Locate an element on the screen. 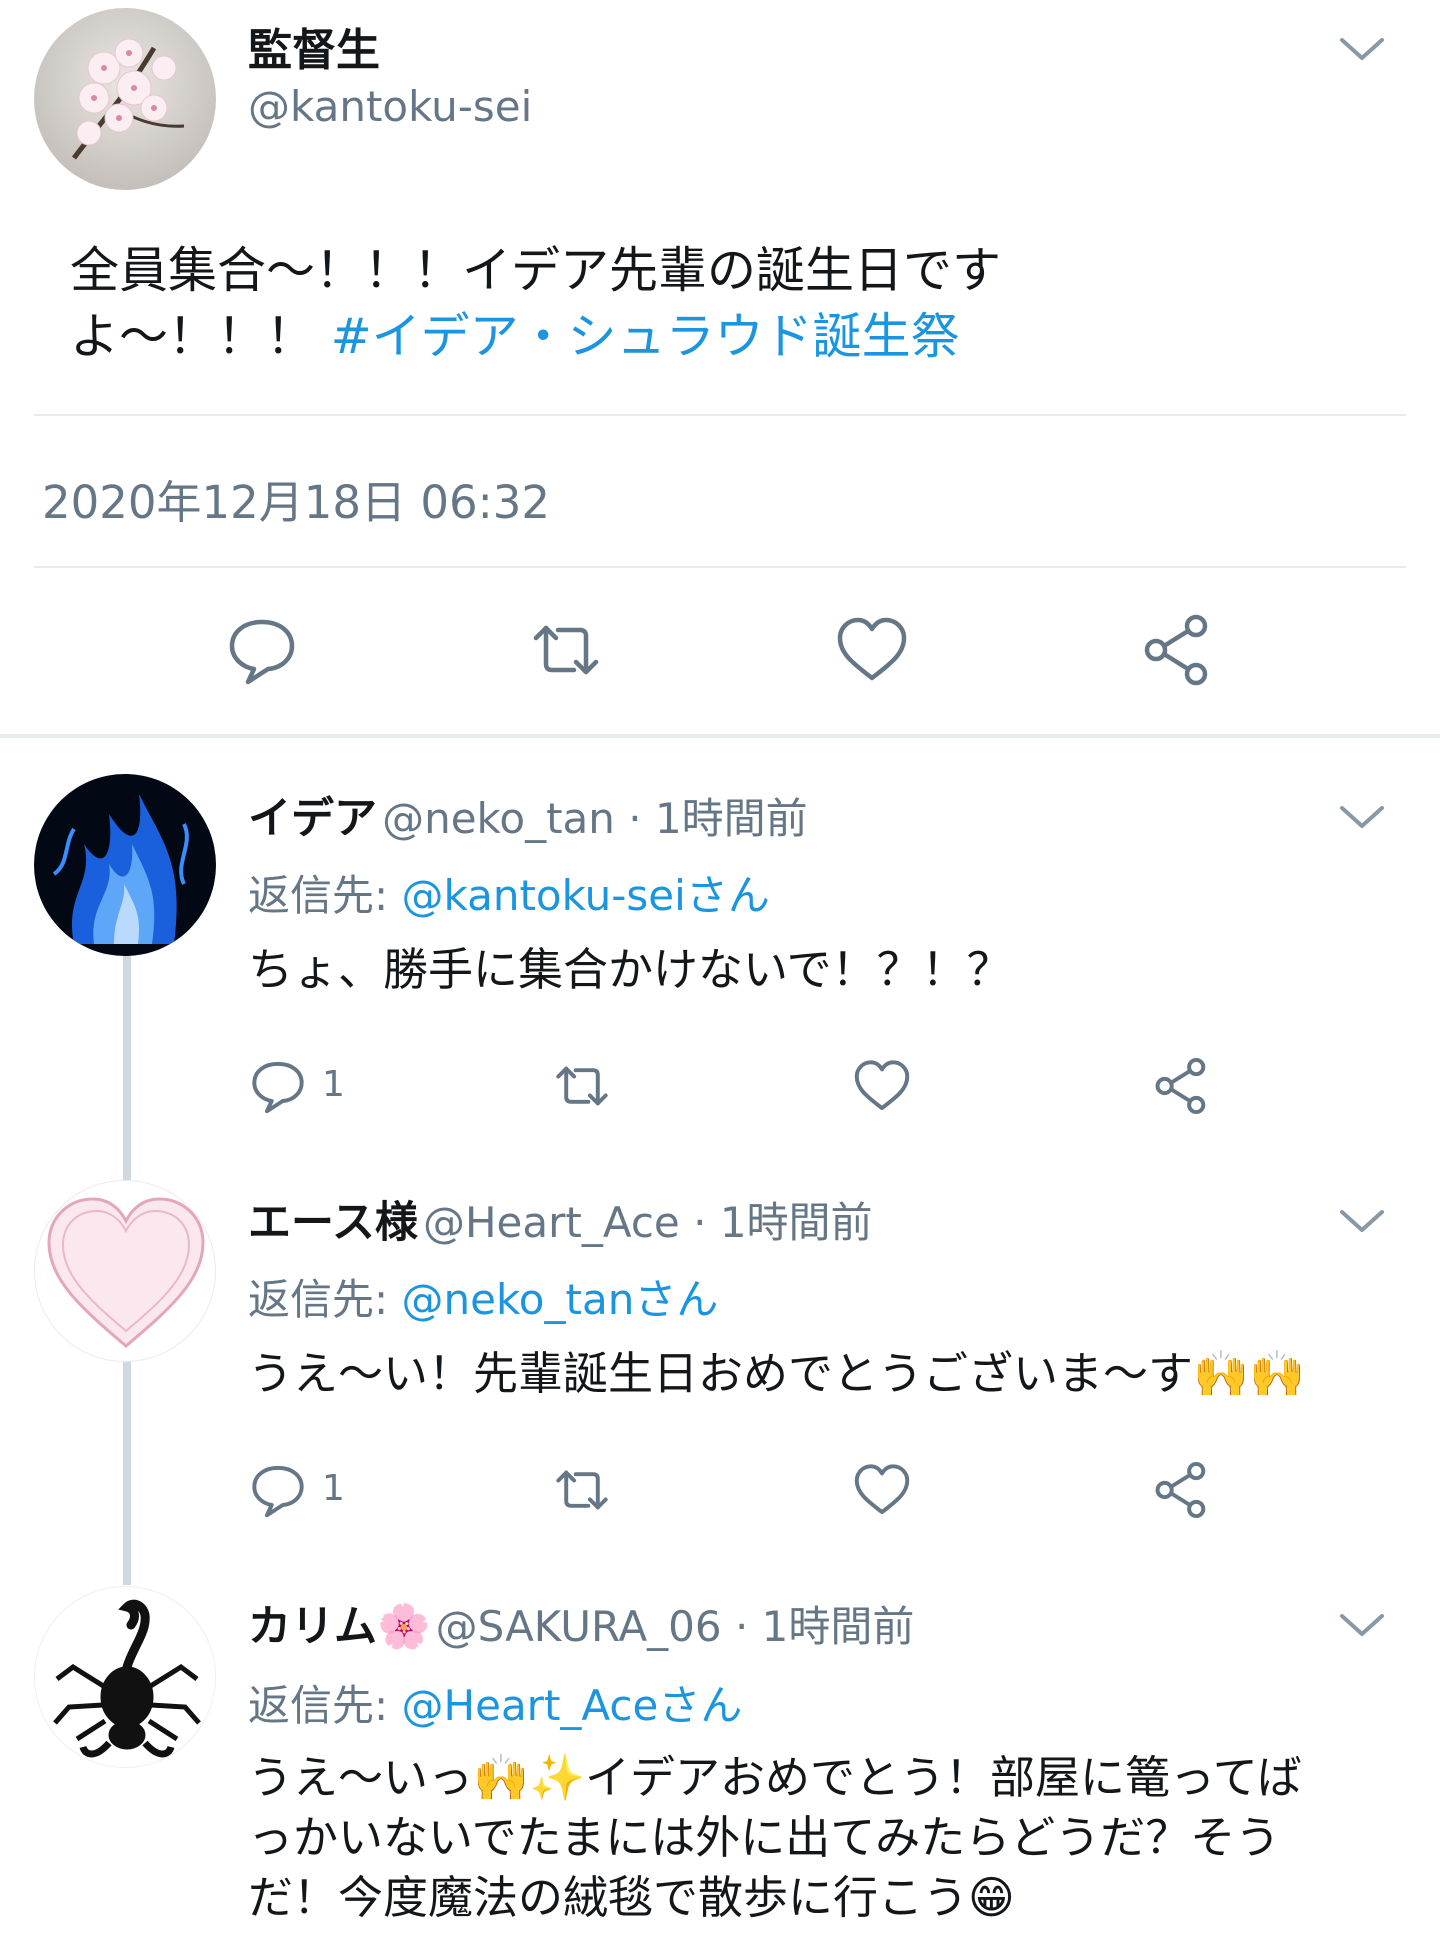  reply-to: 返信先: @Heart_Aceさん is located at coordinates (495, 1702).